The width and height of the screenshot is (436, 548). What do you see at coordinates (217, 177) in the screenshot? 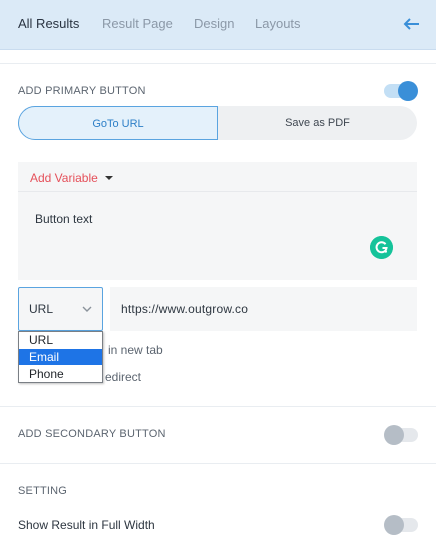
I see `variable-toolbar: Add Variable` at bounding box center [217, 177].